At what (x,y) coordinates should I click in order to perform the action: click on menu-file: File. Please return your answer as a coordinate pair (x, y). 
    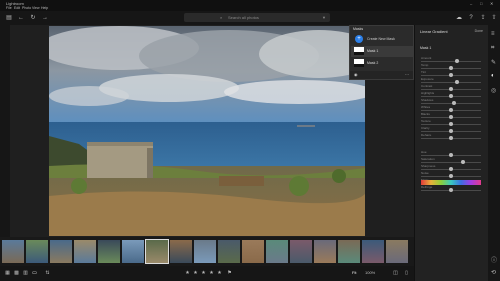
    Looking at the image, I should click on (9, 8).